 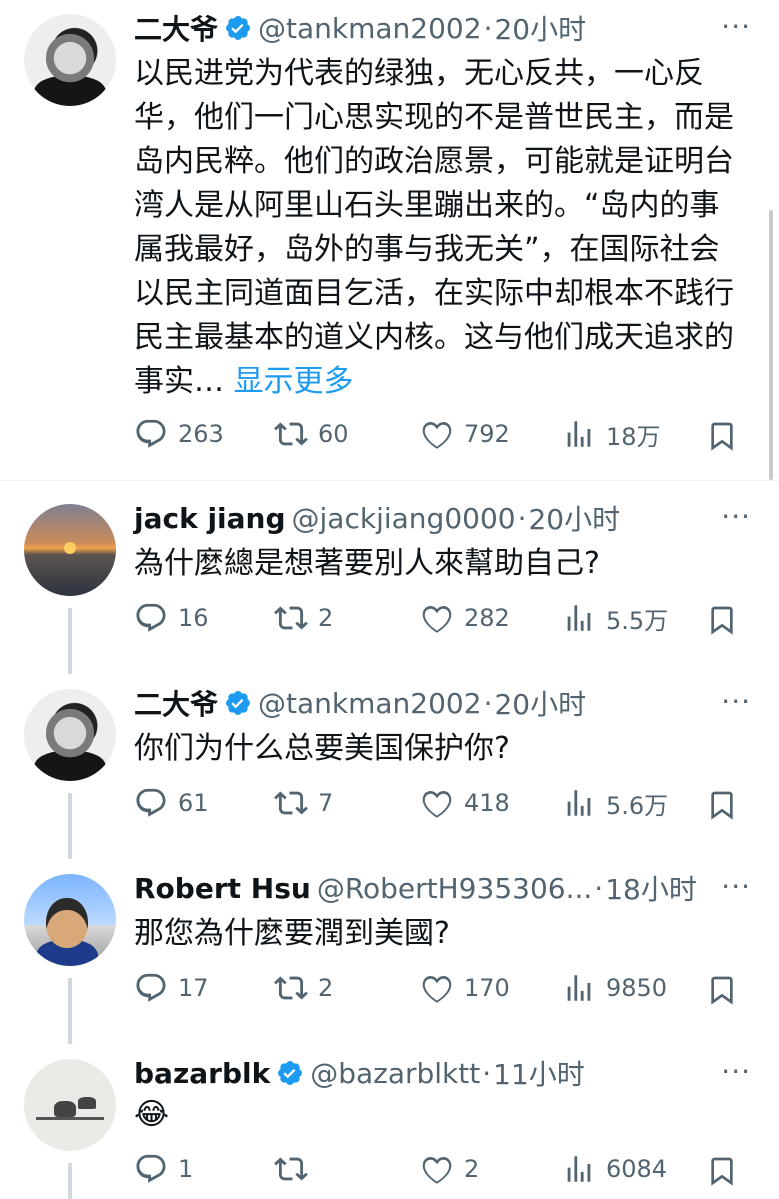 What do you see at coordinates (472, 1169) in the screenshot?
I see `like-count: 2` at bounding box center [472, 1169].